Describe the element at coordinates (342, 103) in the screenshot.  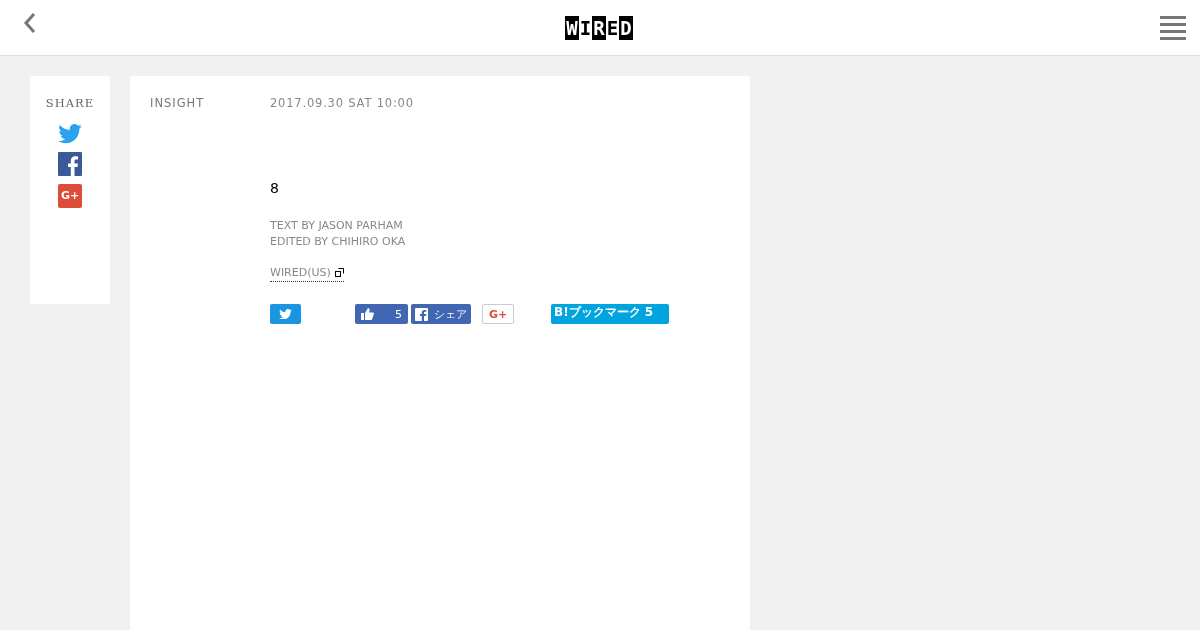
I see `article-date: 2017.09.30 SAT 10:00` at that location.